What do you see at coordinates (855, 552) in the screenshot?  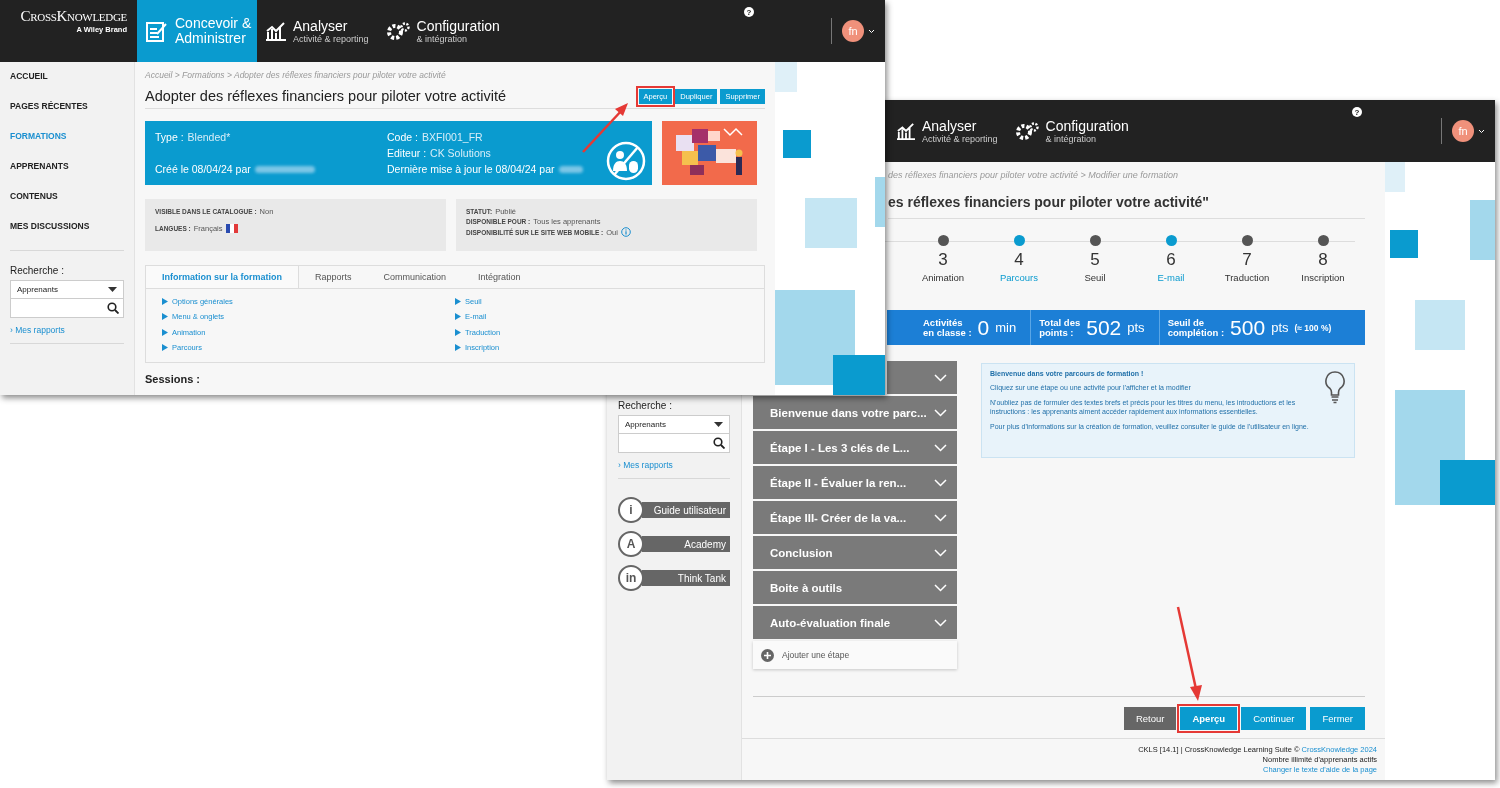 I see `stage-item: Conclusion` at bounding box center [855, 552].